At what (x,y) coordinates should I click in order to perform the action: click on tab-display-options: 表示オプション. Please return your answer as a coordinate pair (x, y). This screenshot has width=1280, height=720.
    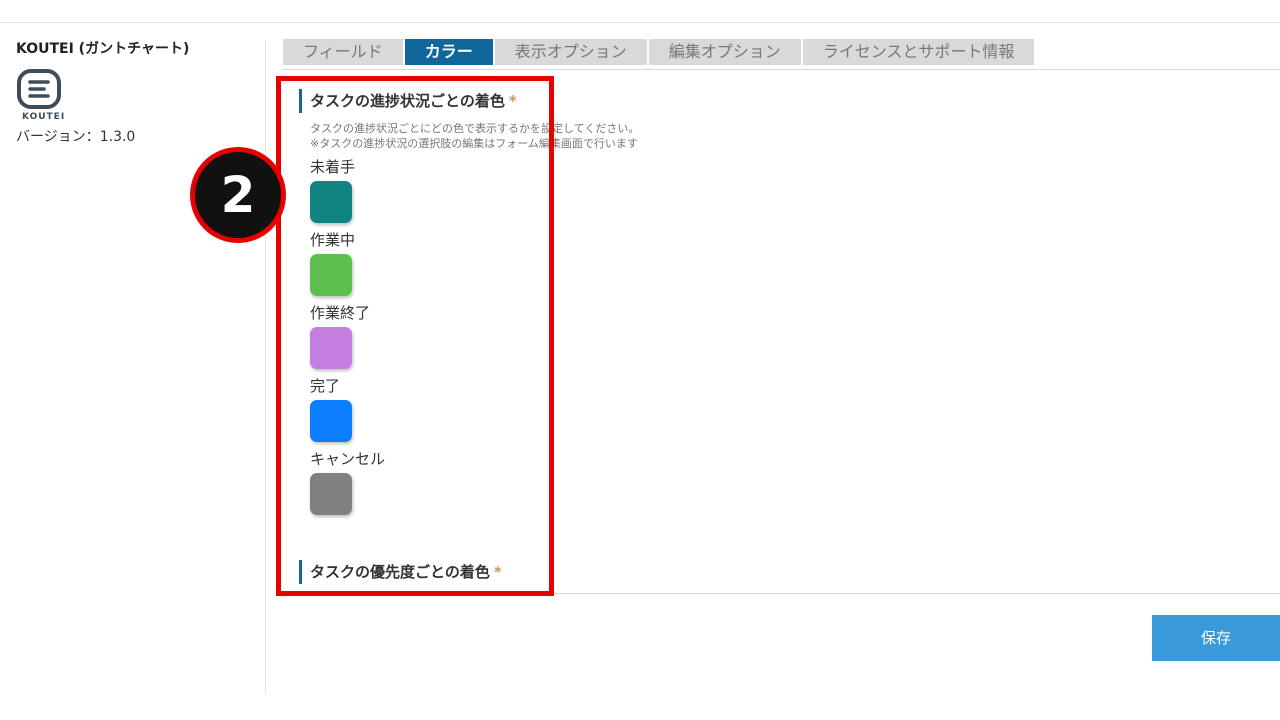
    Looking at the image, I should click on (570, 52).